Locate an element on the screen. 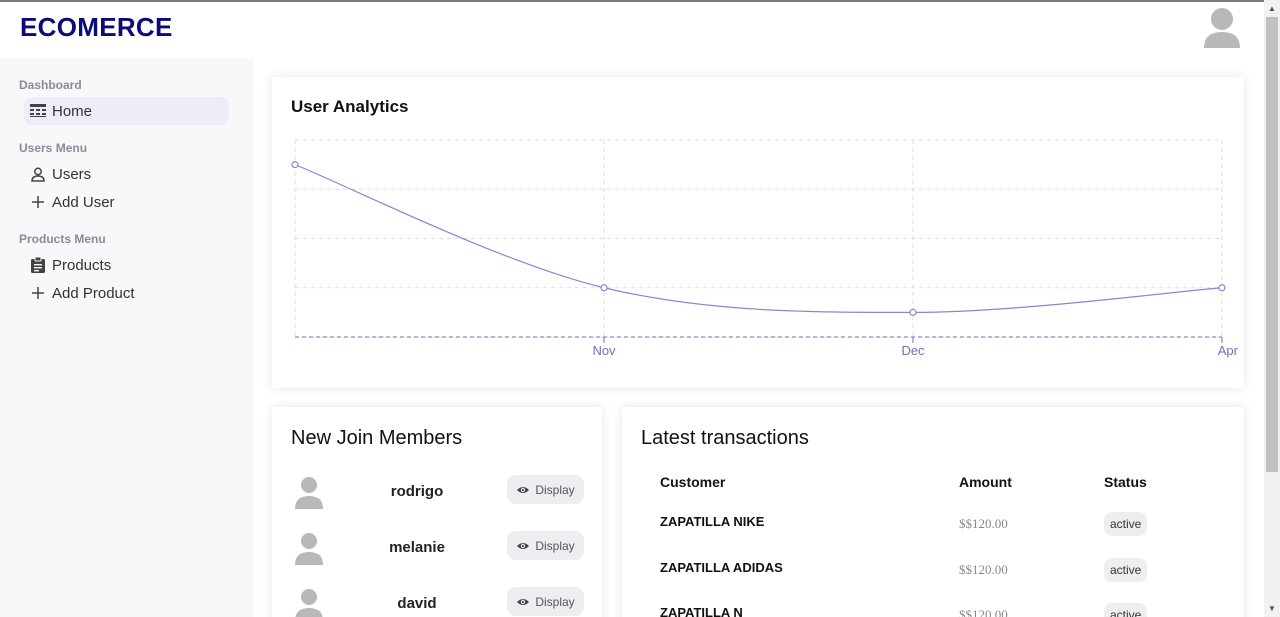 This screenshot has height=617, width=1280. menu-title-dashboard: Dashboard is located at coordinates (50, 85).